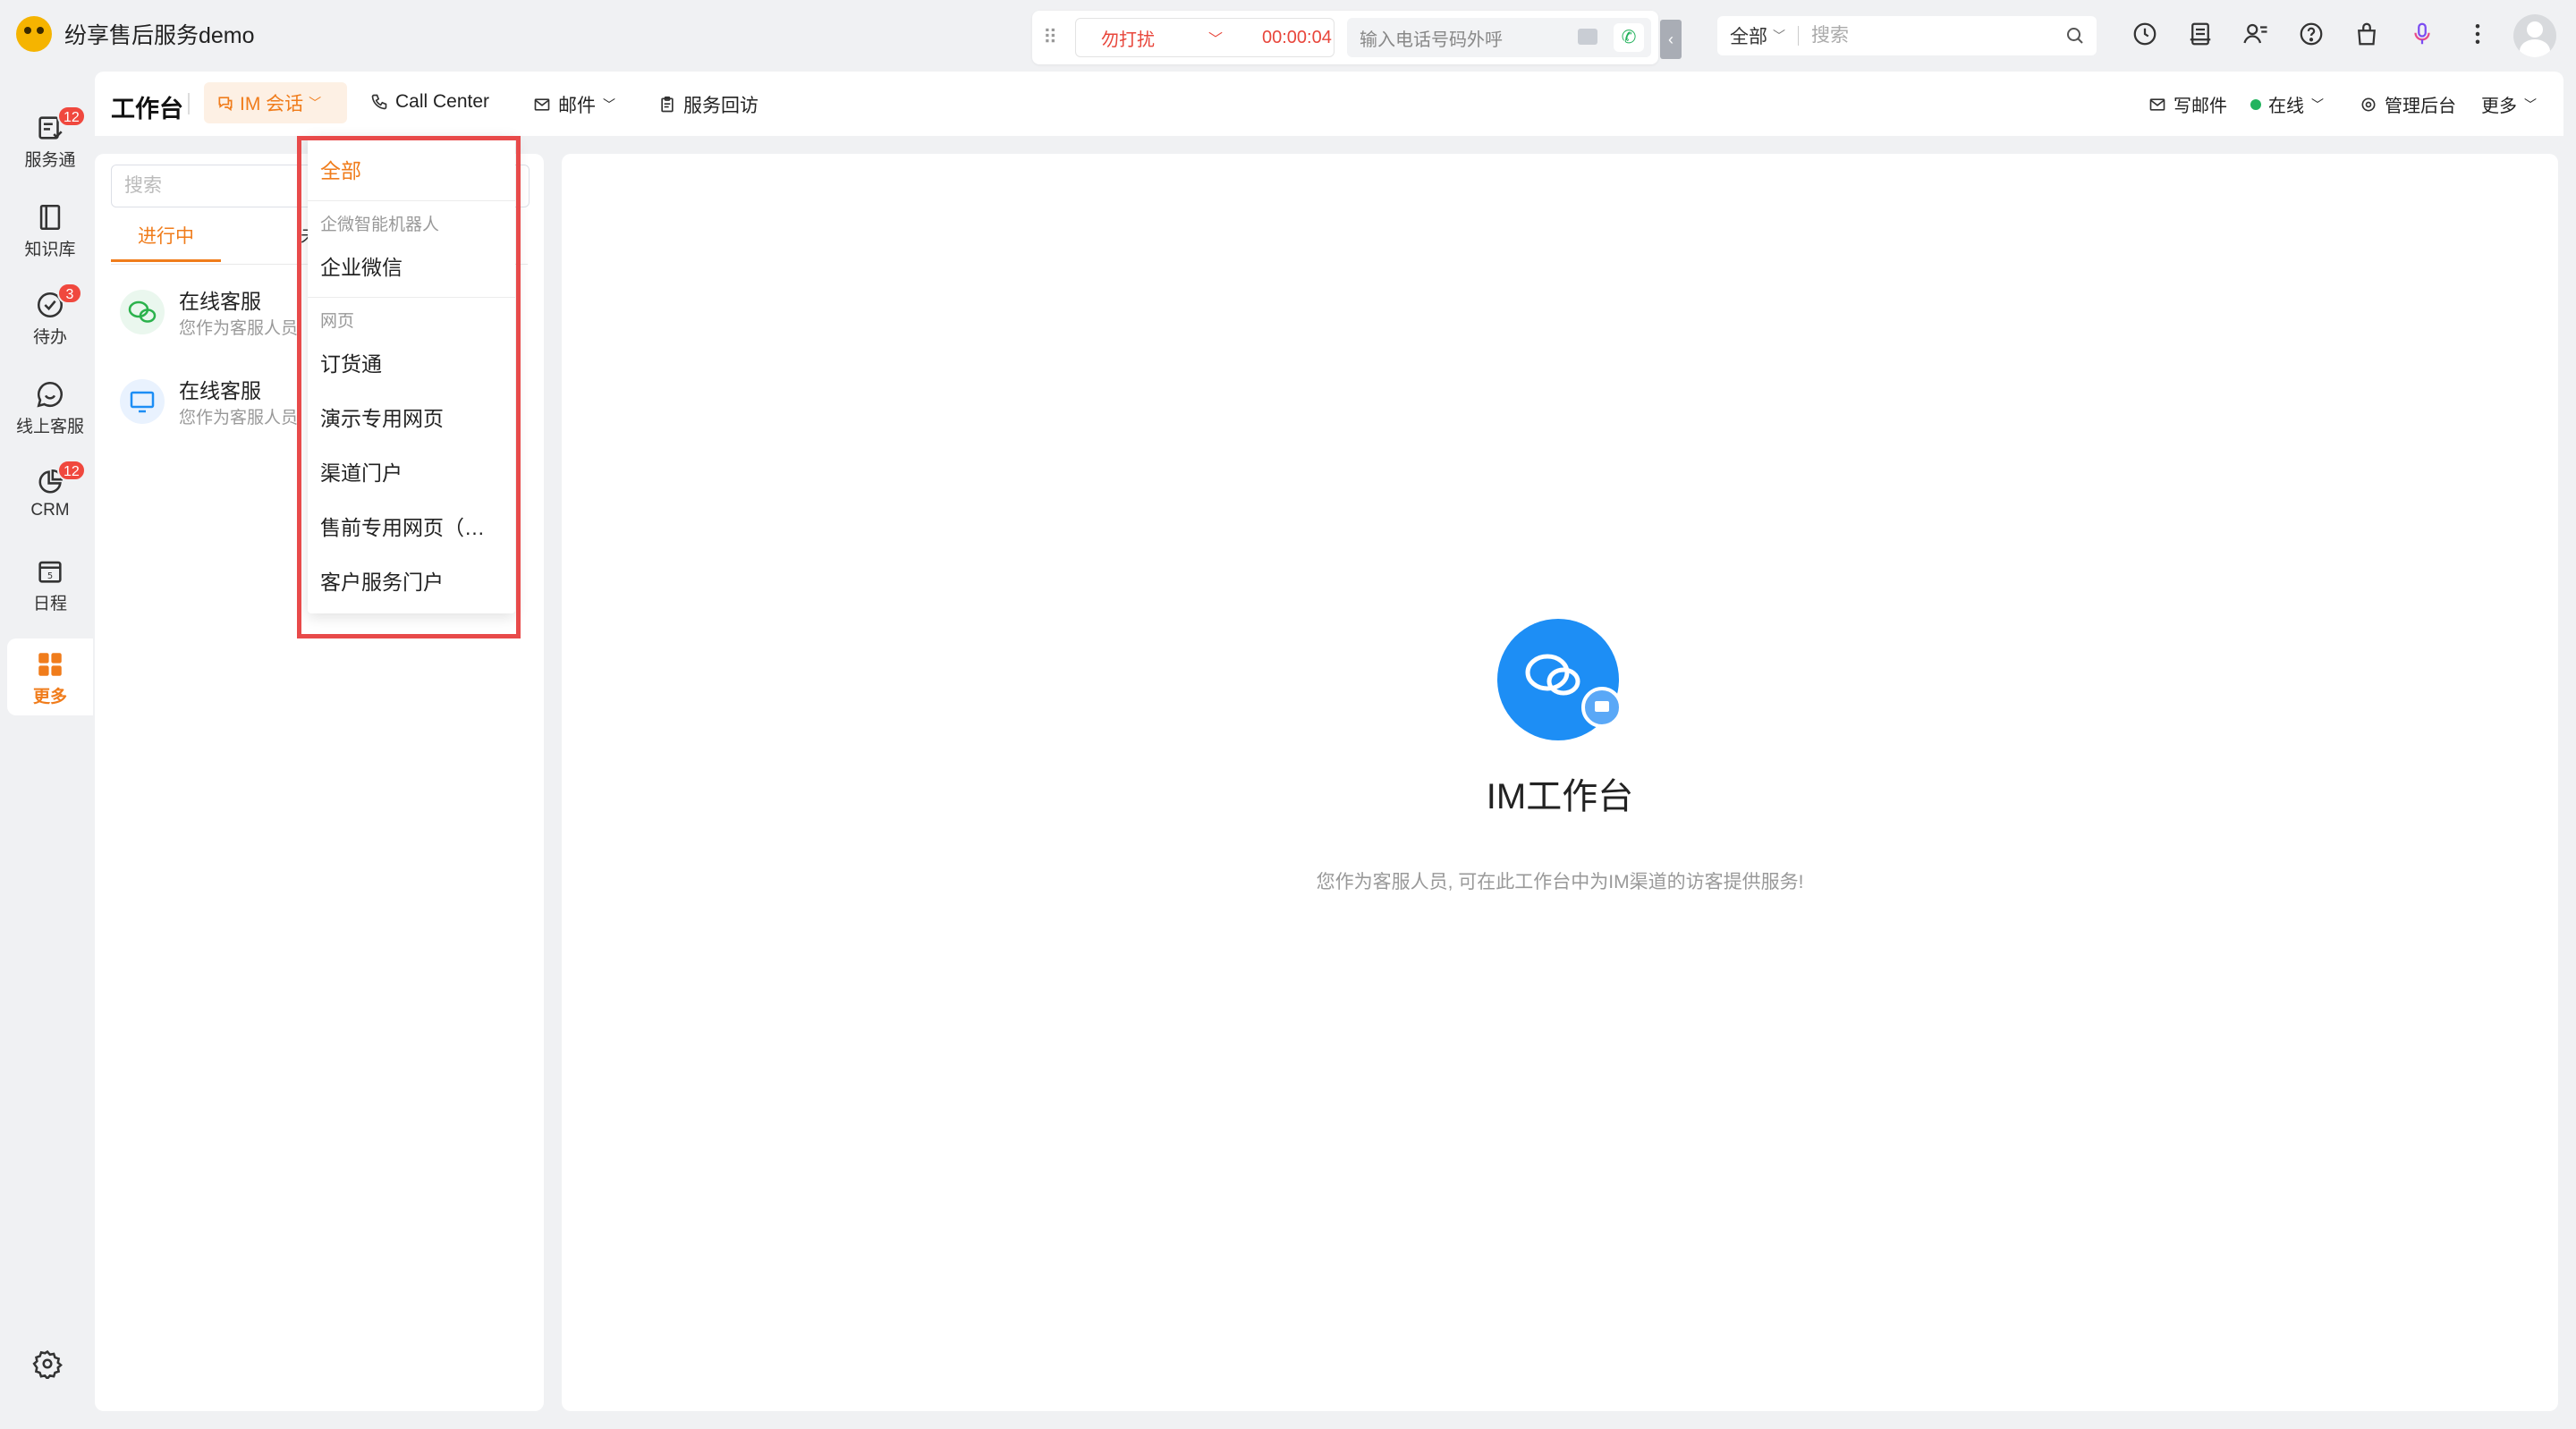  I want to click on rail-item-label: CRM, so click(50, 510).